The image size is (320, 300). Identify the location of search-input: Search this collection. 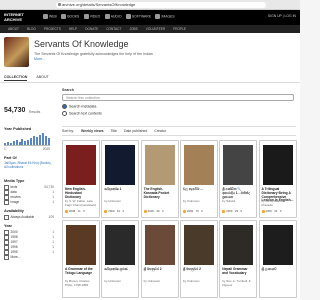
(178, 97).